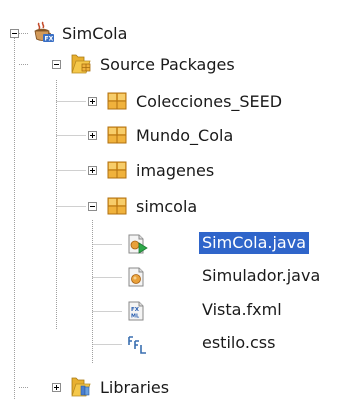  I want to click on tree-node-simcola-project: SimCola, so click(94, 34).